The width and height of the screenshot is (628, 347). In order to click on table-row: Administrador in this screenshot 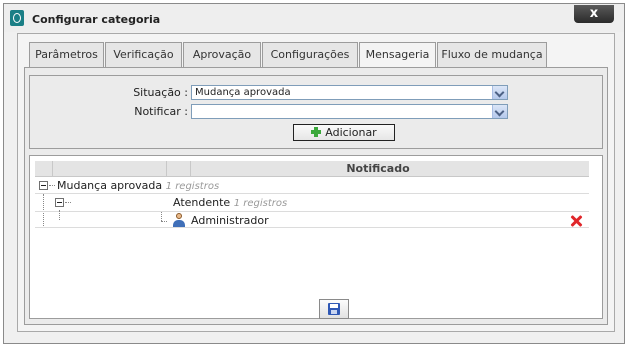, I will do `click(312, 219)`.